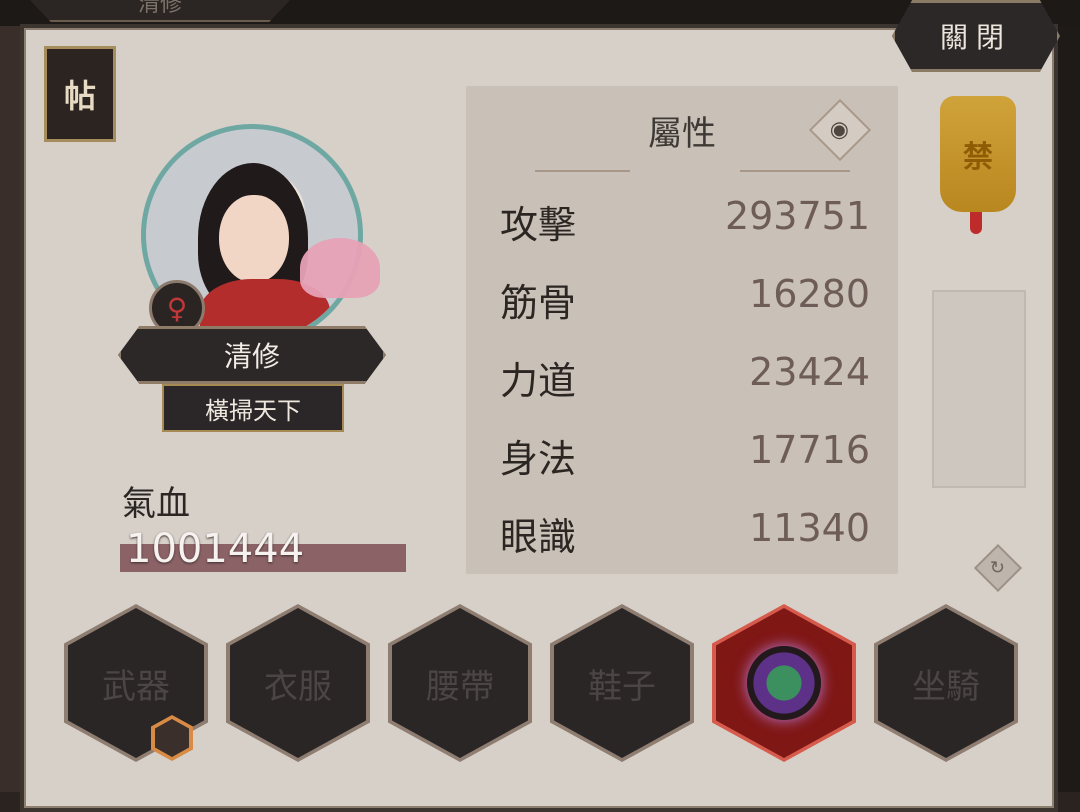 Image resolution: width=1080 pixels, height=812 pixels. Describe the element at coordinates (685, 298) in the screenshot. I see `attribute-row-bone: 筋骨 16280` at that location.